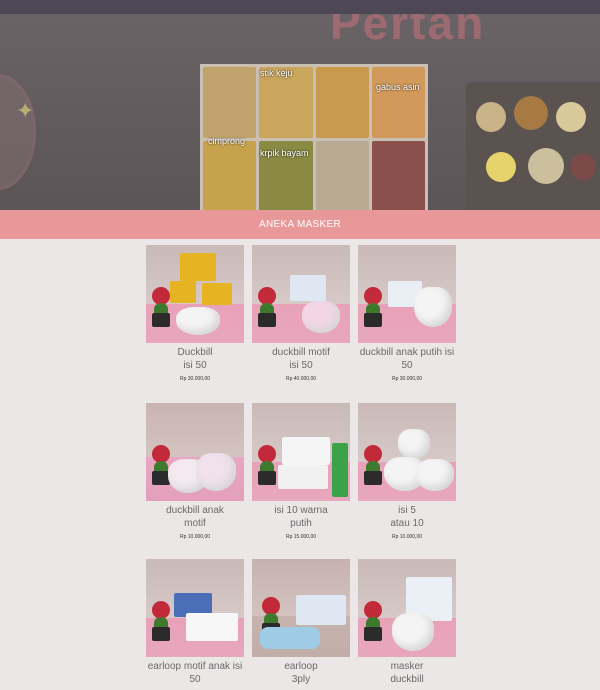  I want to click on product-card: masker duckbill, so click(407, 624).